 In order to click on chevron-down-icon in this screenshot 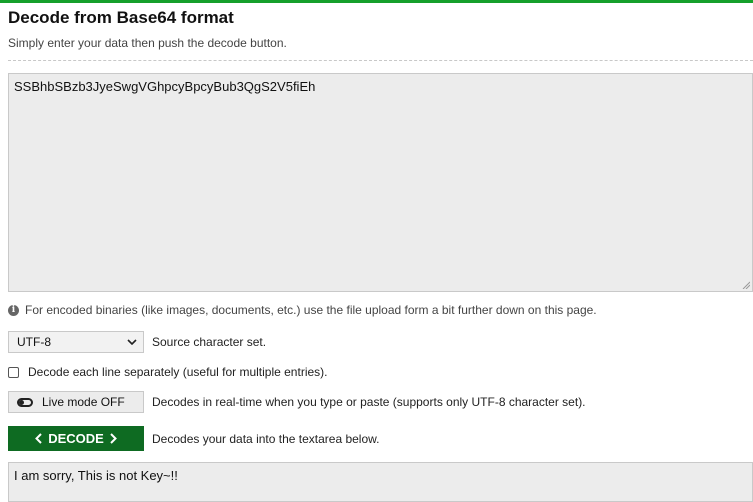, I will do `click(132, 342)`.